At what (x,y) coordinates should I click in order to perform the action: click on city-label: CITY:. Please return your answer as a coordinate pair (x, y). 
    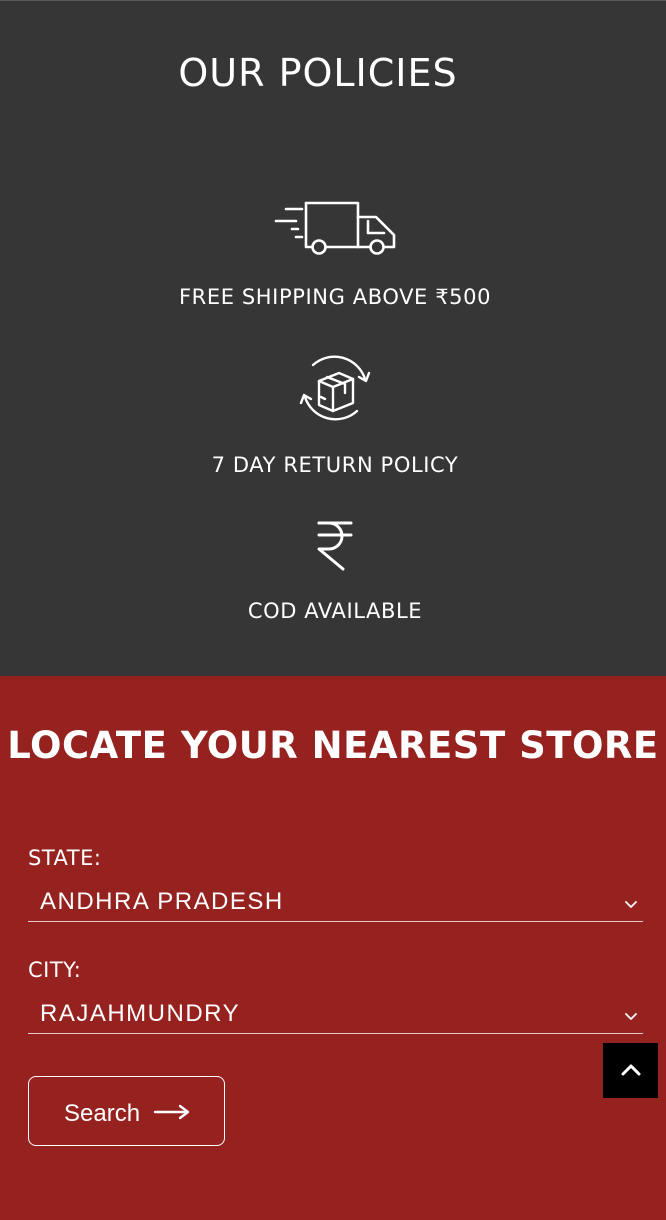
    Looking at the image, I should click on (55, 970).